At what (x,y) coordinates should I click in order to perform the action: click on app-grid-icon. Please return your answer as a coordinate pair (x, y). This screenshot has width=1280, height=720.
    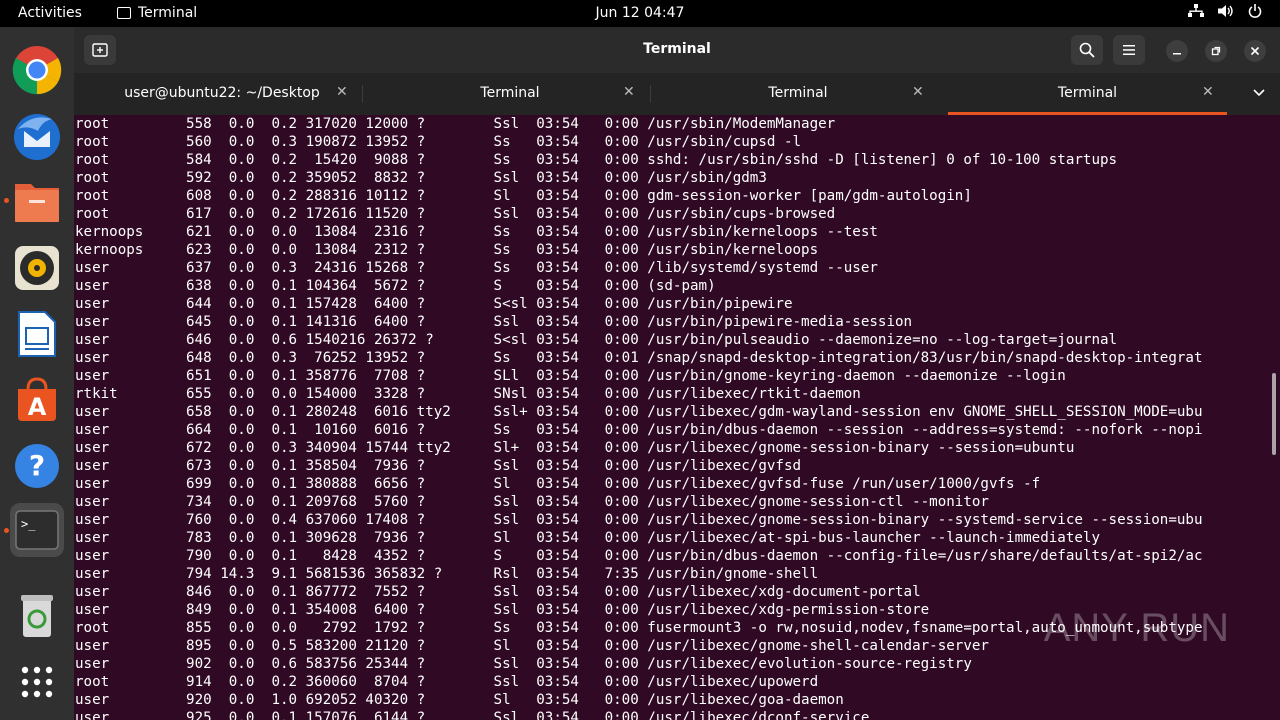
    Looking at the image, I should click on (37, 682).